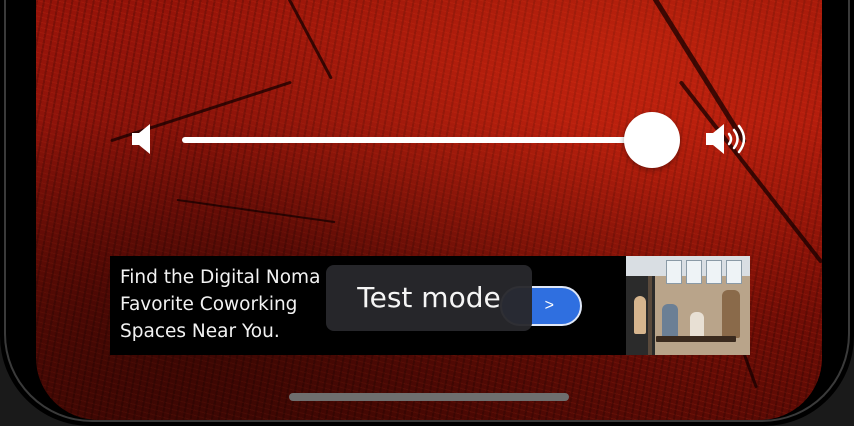 Image resolution: width=854 pixels, height=426 pixels. Describe the element at coordinates (696, 339) in the screenshot. I see `table-shape` at that location.